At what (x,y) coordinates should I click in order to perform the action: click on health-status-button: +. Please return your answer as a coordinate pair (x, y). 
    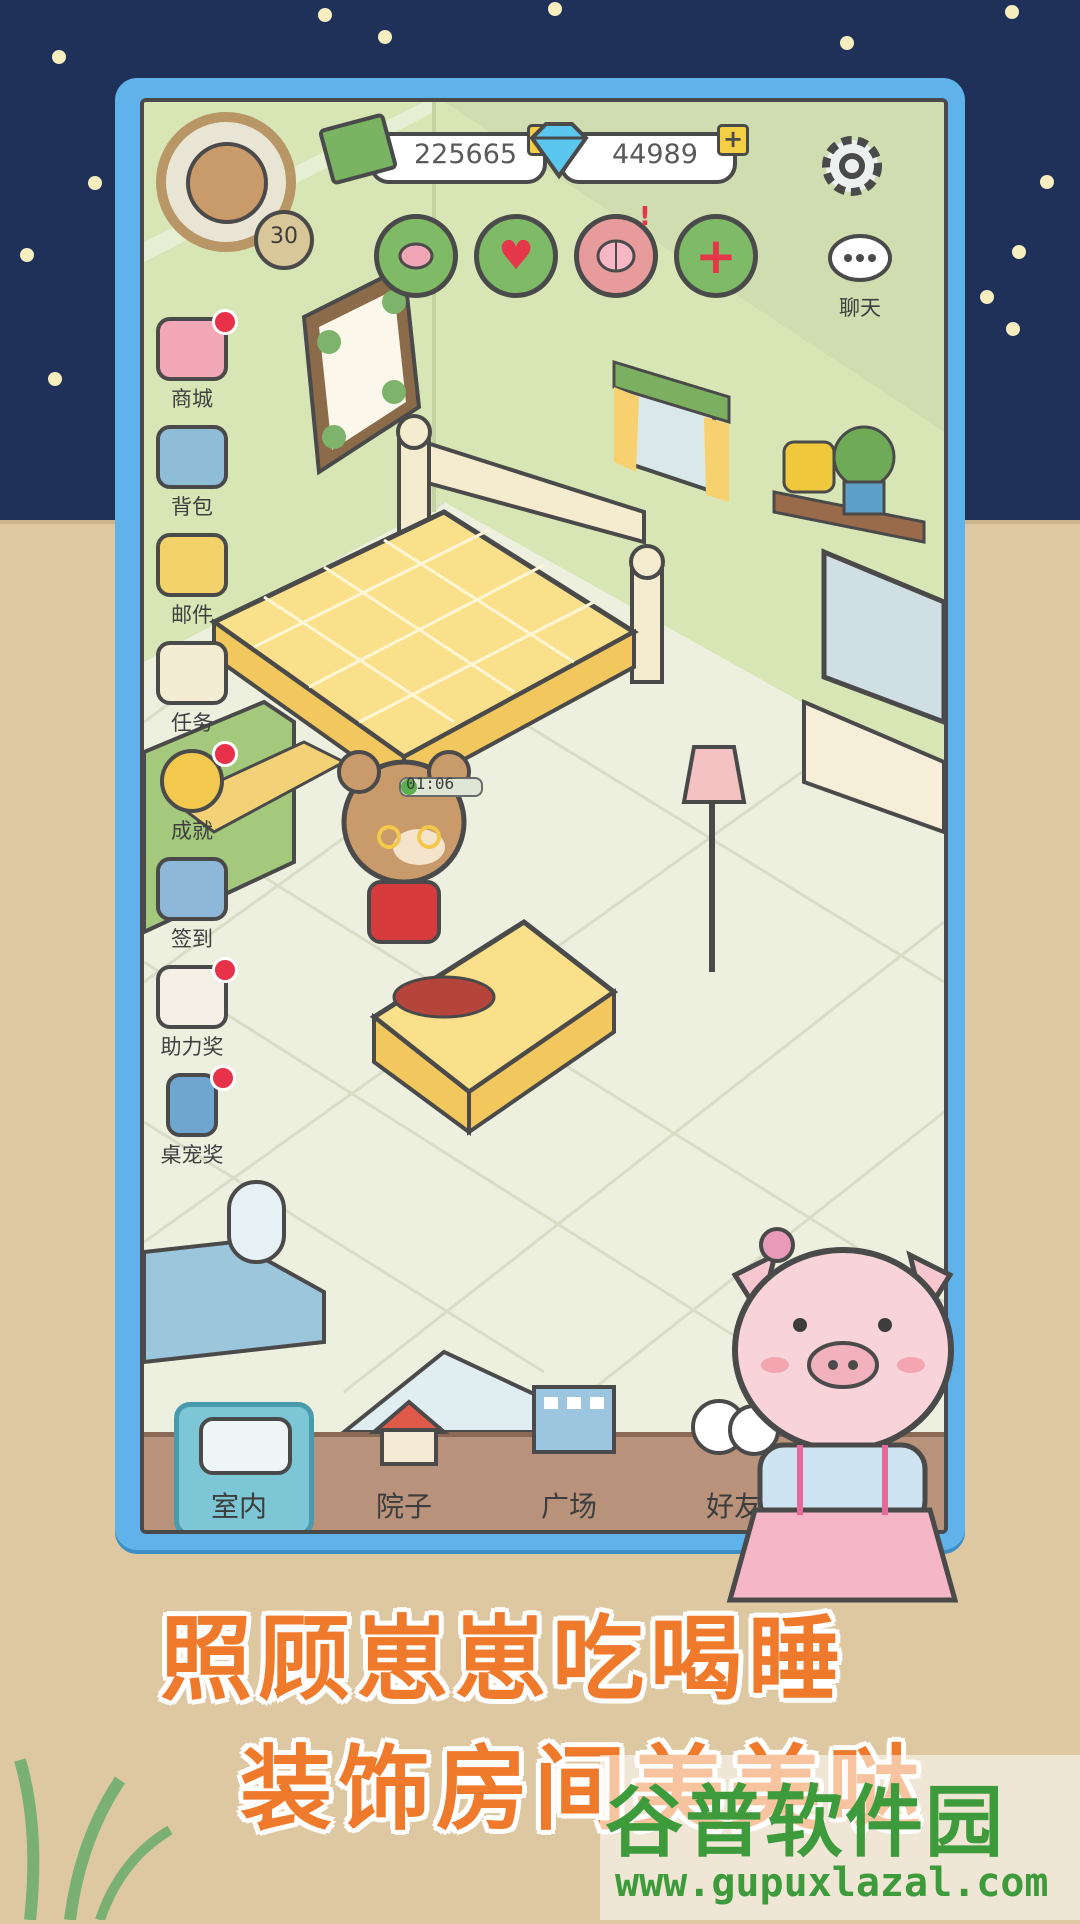
    Looking at the image, I should click on (716, 256).